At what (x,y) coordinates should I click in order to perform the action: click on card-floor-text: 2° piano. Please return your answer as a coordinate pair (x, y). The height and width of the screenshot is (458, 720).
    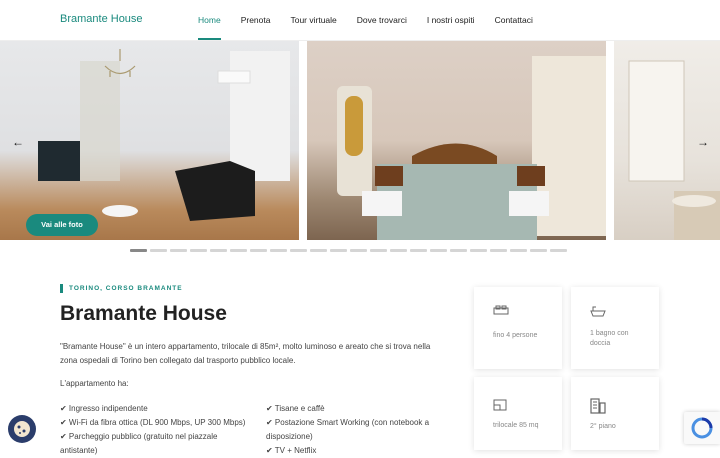
    Looking at the image, I should click on (603, 426).